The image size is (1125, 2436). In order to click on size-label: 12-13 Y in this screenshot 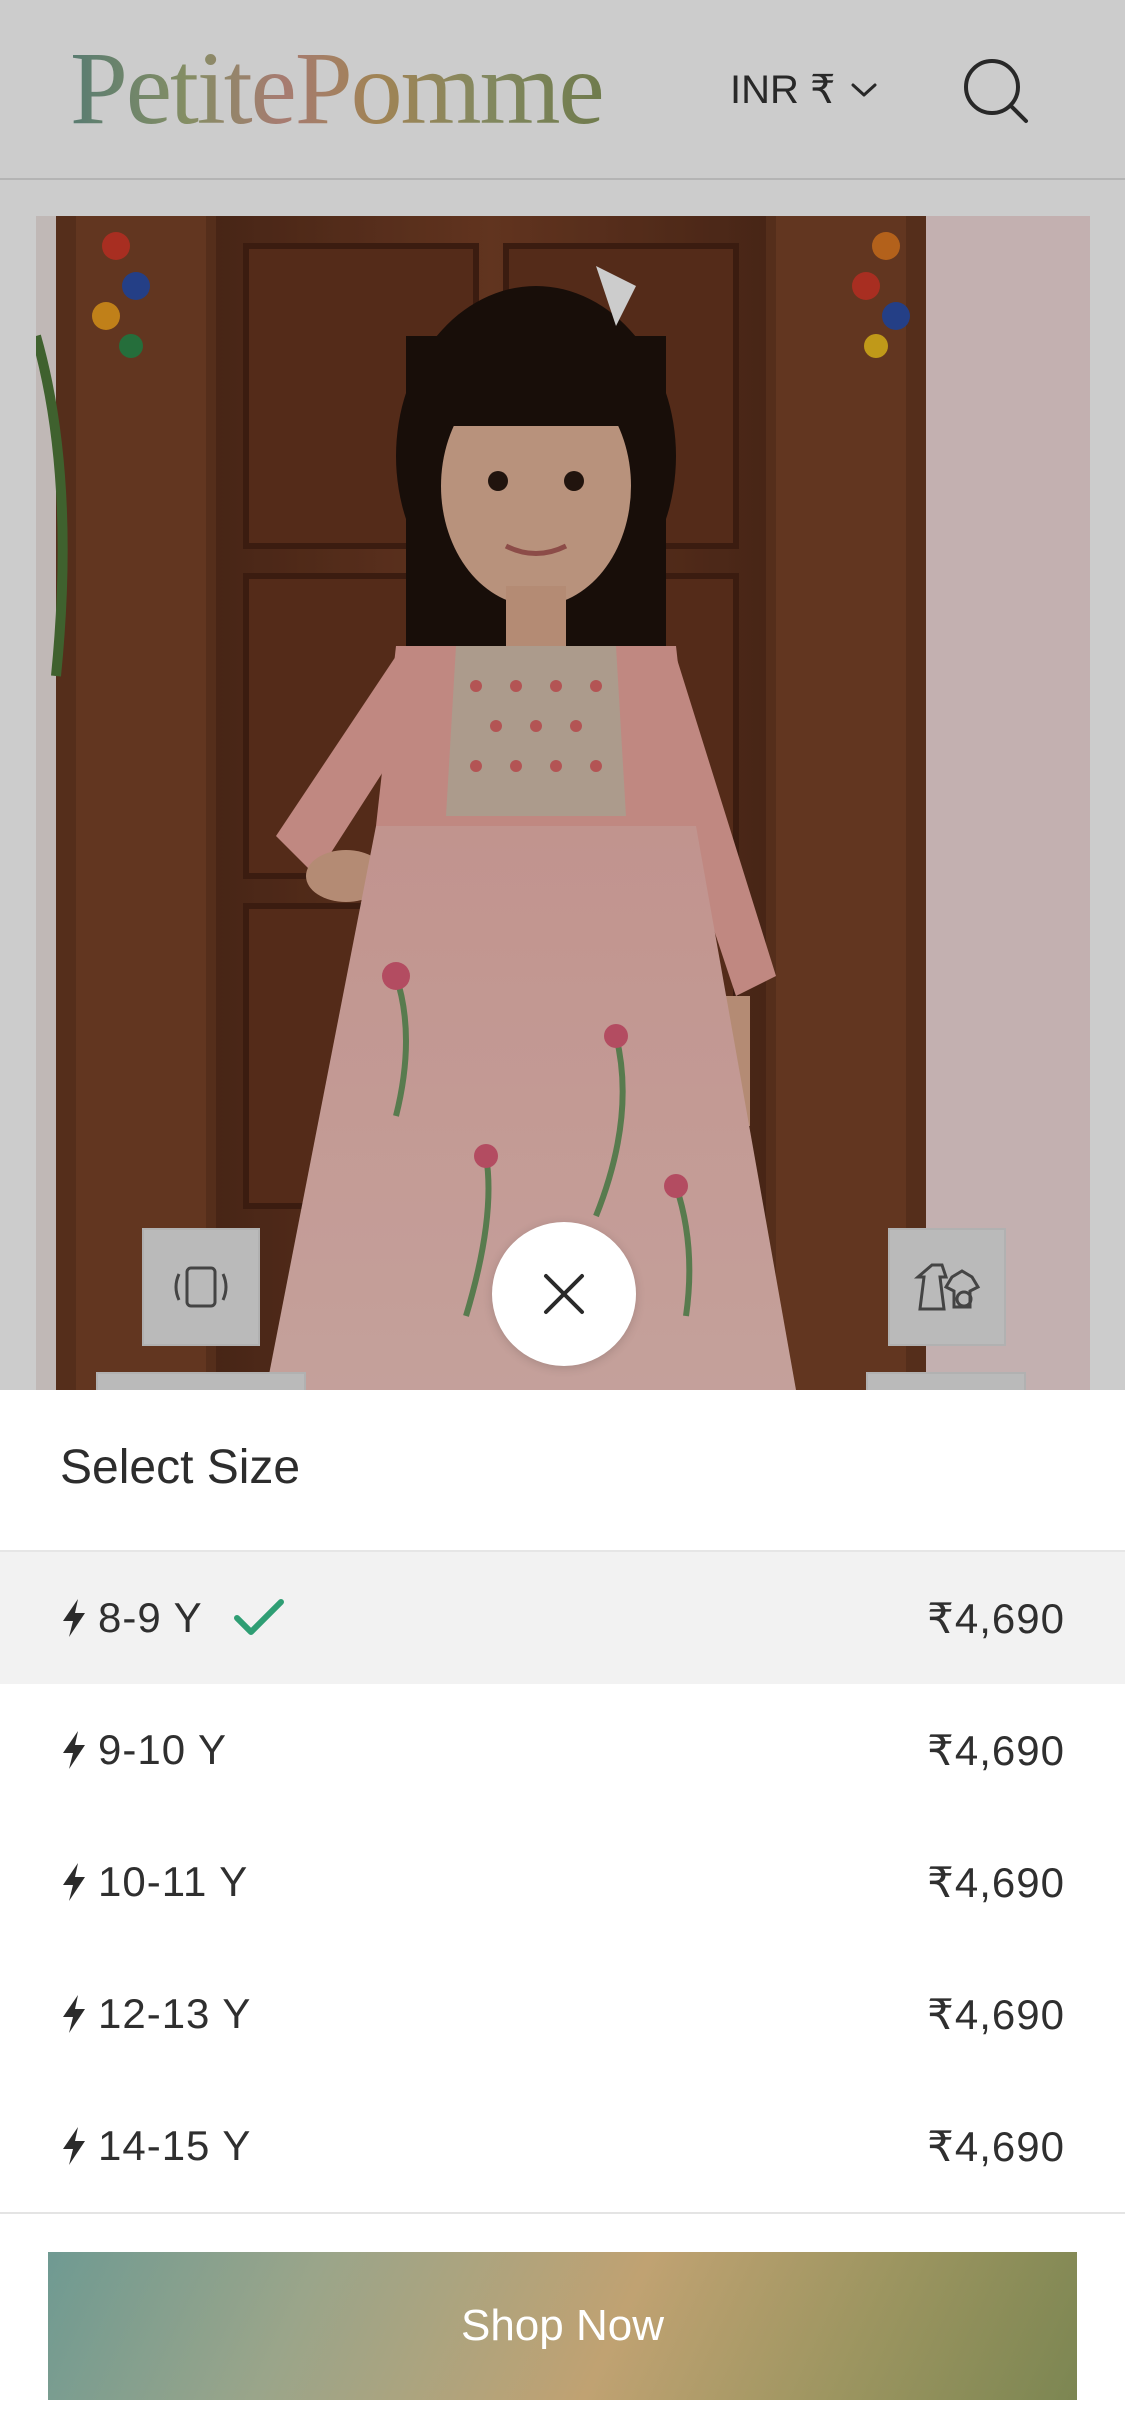, I will do `click(175, 2013)`.